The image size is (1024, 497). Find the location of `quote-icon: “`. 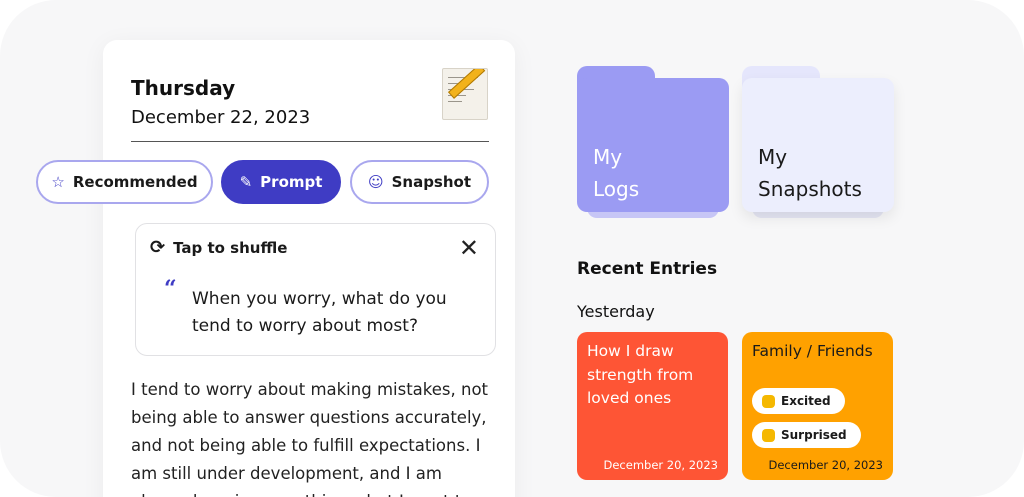

quote-icon: “ is located at coordinates (170, 289).